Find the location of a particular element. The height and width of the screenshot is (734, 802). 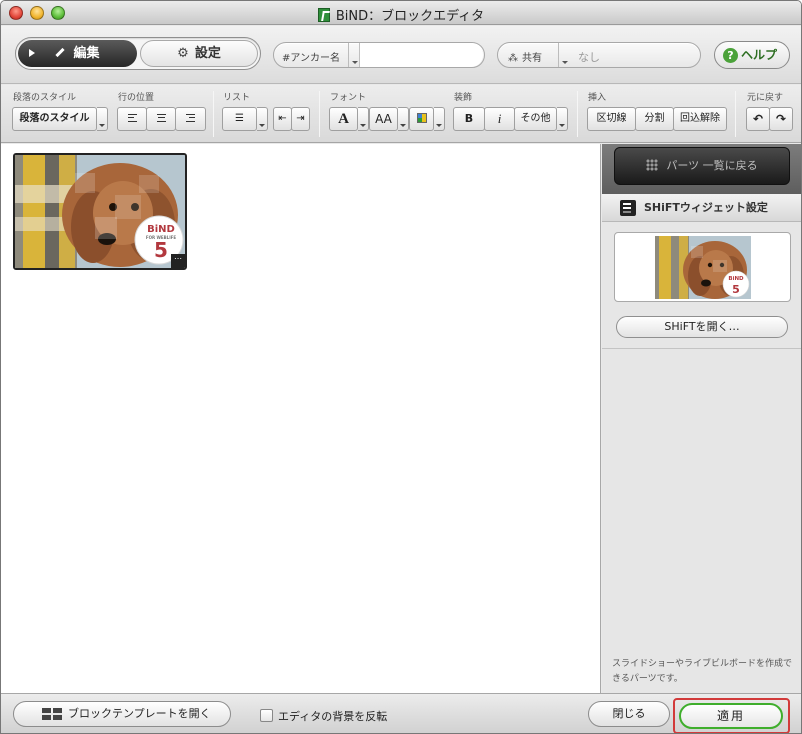

list-style-button: ☰ is located at coordinates (239, 119).